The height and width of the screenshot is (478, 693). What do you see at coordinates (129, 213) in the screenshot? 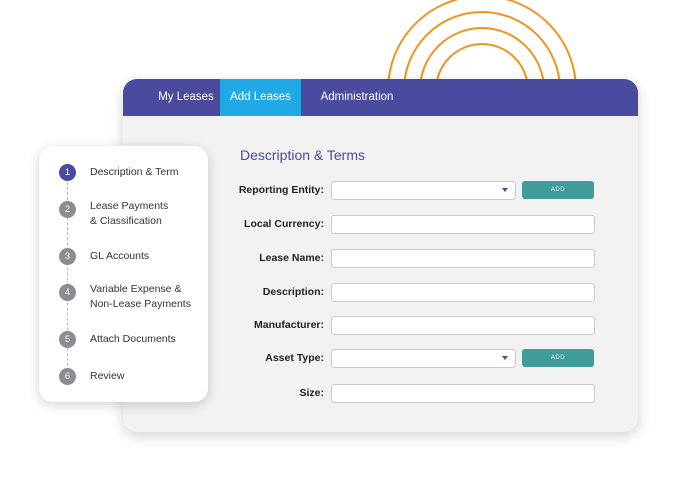
I see `step-label: Lease Payments & Classification` at bounding box center [129, 213].